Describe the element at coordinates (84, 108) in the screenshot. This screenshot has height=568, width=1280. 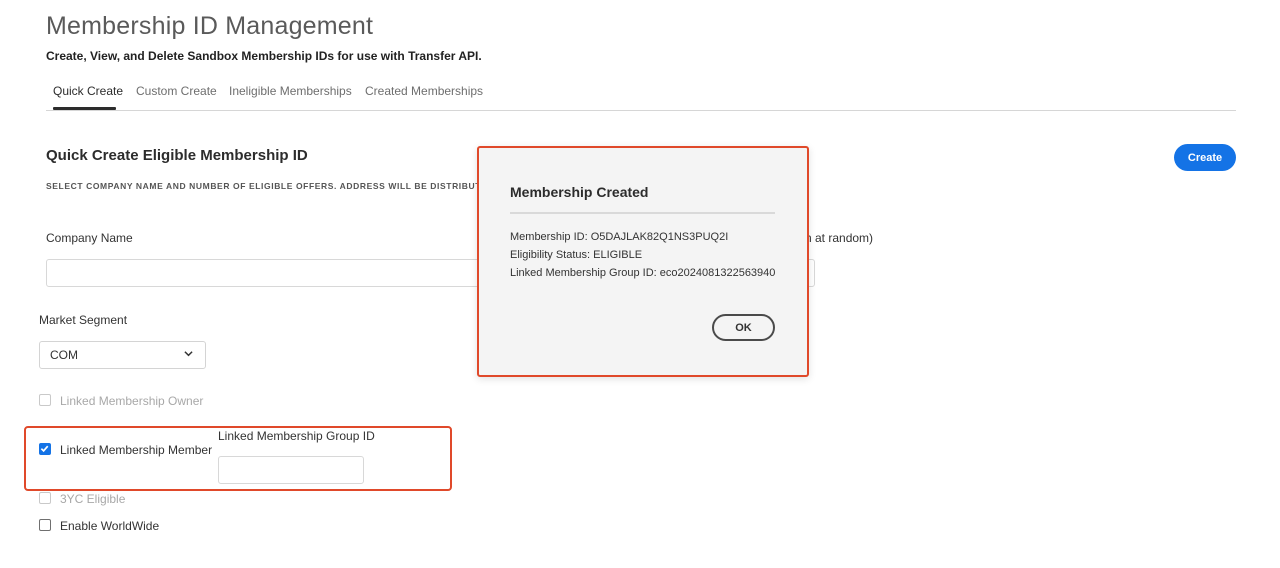
I see `active-tab-indicator` at that location.